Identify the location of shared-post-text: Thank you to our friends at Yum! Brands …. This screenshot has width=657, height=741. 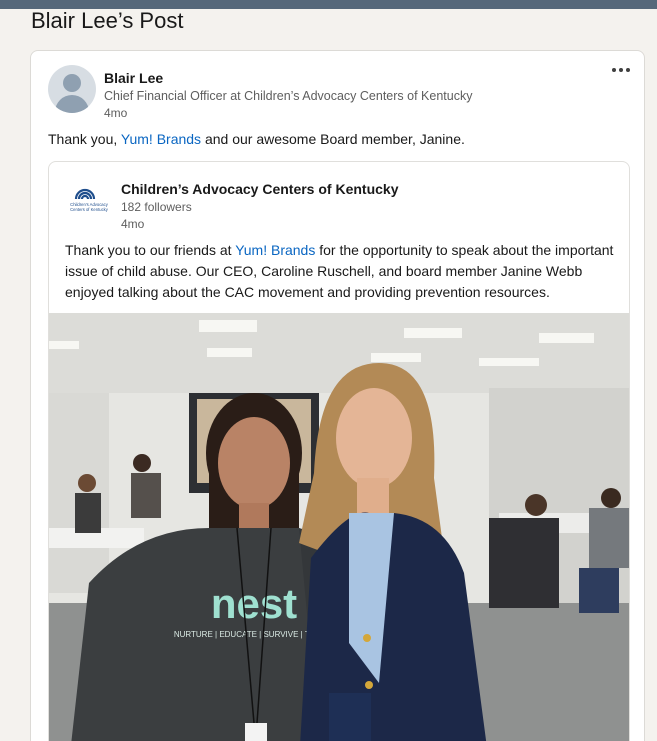
(340, 271).